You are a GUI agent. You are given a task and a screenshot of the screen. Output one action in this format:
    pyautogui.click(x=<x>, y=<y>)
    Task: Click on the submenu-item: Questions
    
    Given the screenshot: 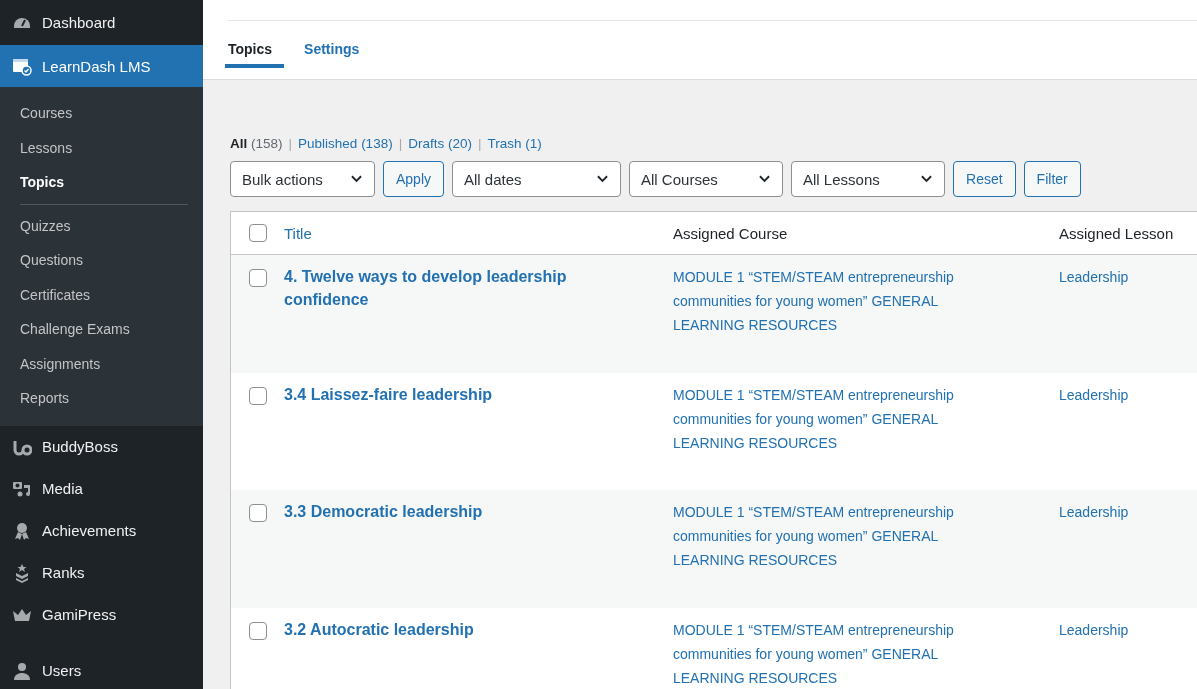 What is the action you would take?
    pyautogui.click(x=52, y=260)
    